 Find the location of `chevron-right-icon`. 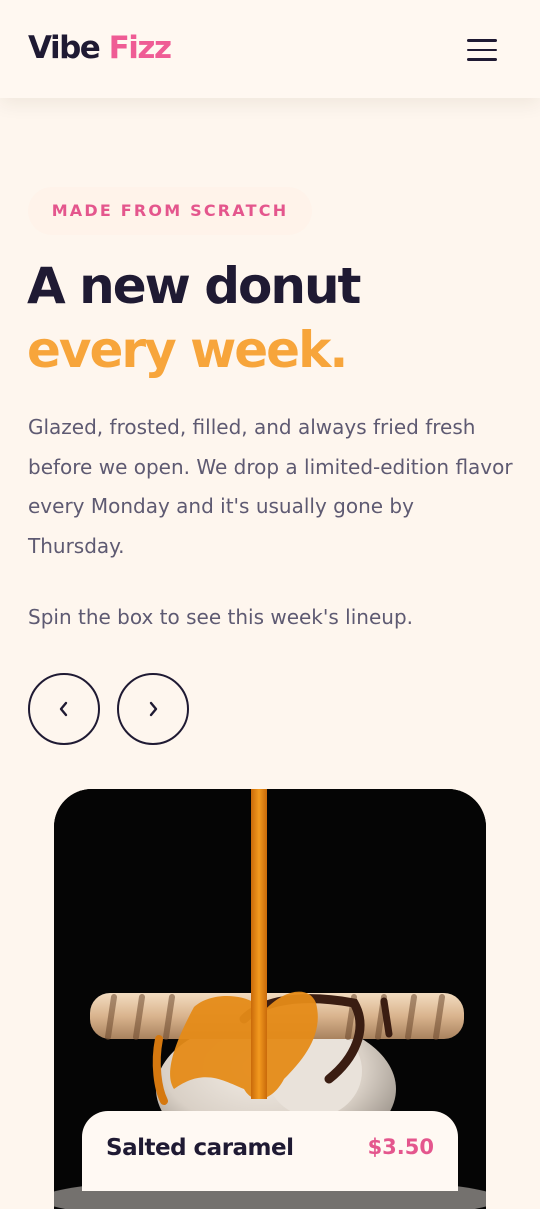

chevron-right-icon is located at coordinates (153, 709).